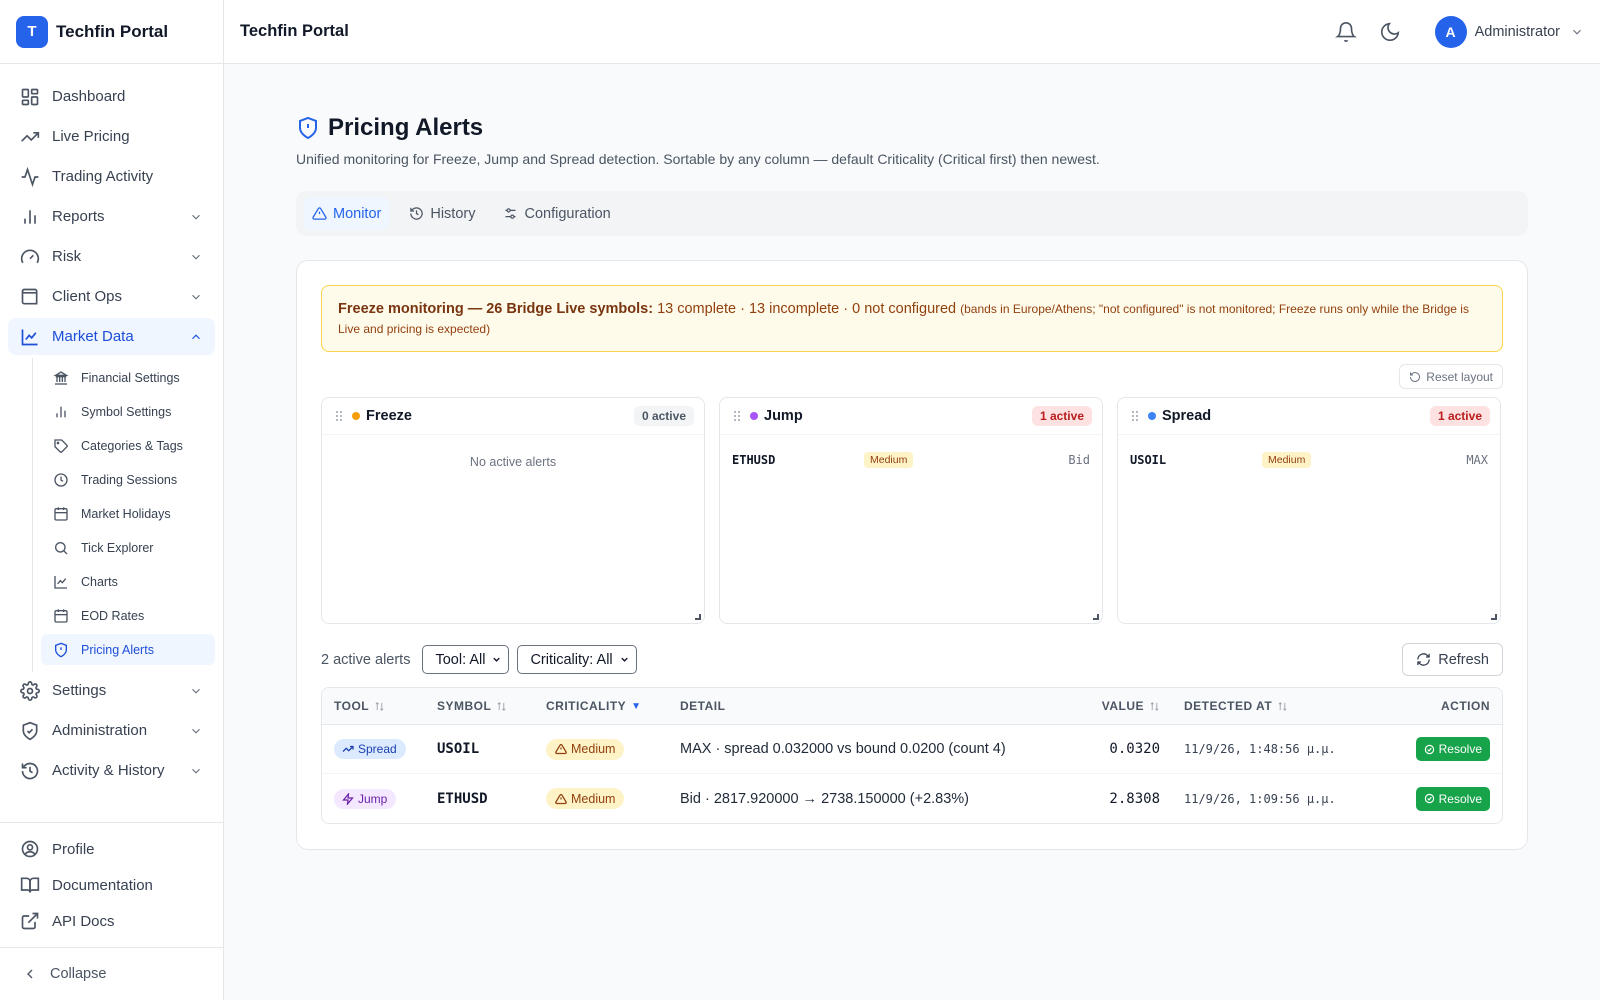  Describe the element at coordinates (754, 460) in the screenshot. I see `alert-symbol: ETHUSD` at that location.